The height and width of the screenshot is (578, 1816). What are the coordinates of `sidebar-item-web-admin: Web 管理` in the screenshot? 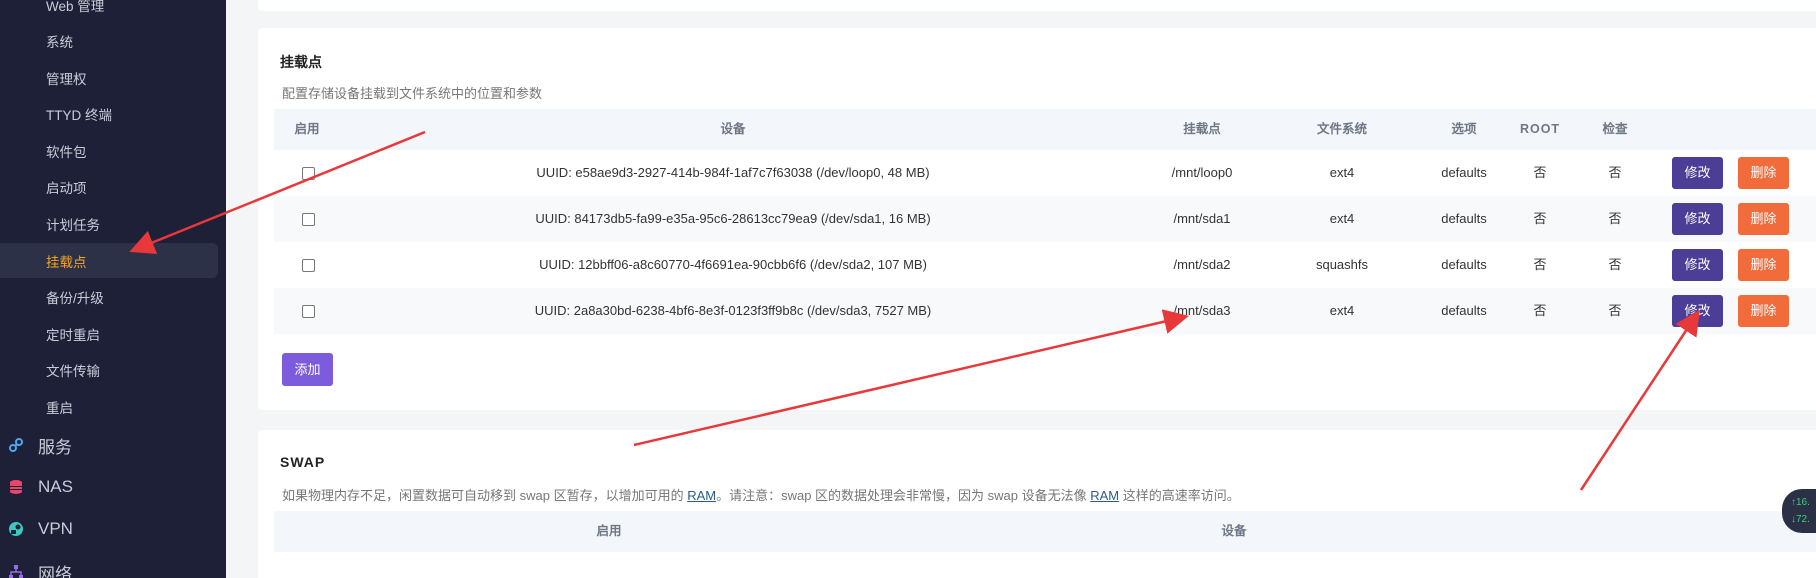 It's located at (75, 7).